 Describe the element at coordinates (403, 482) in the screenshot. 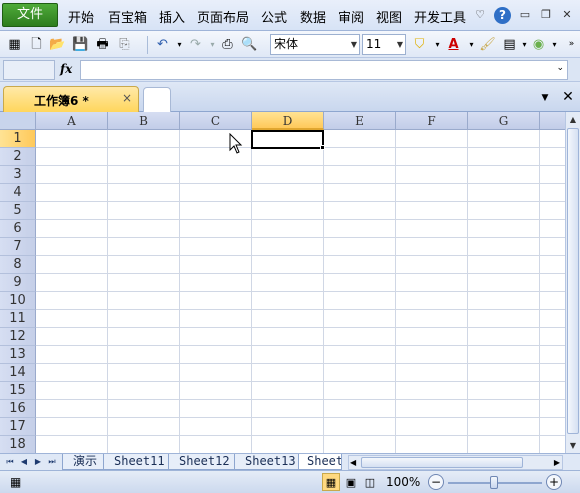

I see `zoom-level: 100%` at that location.